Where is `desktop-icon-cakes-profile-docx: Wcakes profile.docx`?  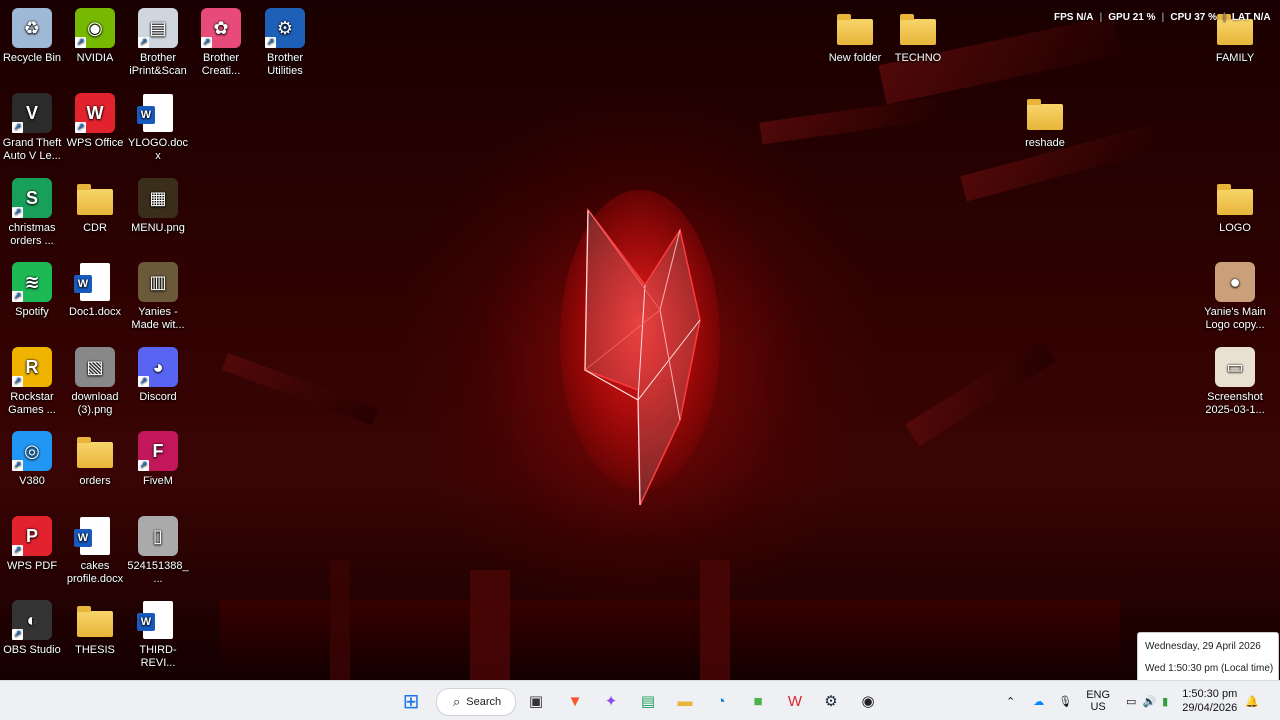 desktop-icon-cakes-profile-docx: Wcakes profile.docx is located at coordinates (95, 551).